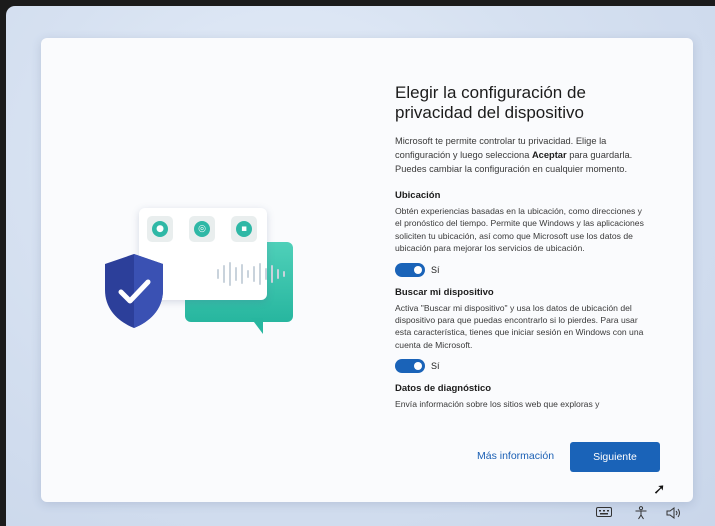 This screenshot has width=715, height=526. Describe the element at coordinates (244, 229) in the screenshot. I see `lock-icon: ▪` at that location.